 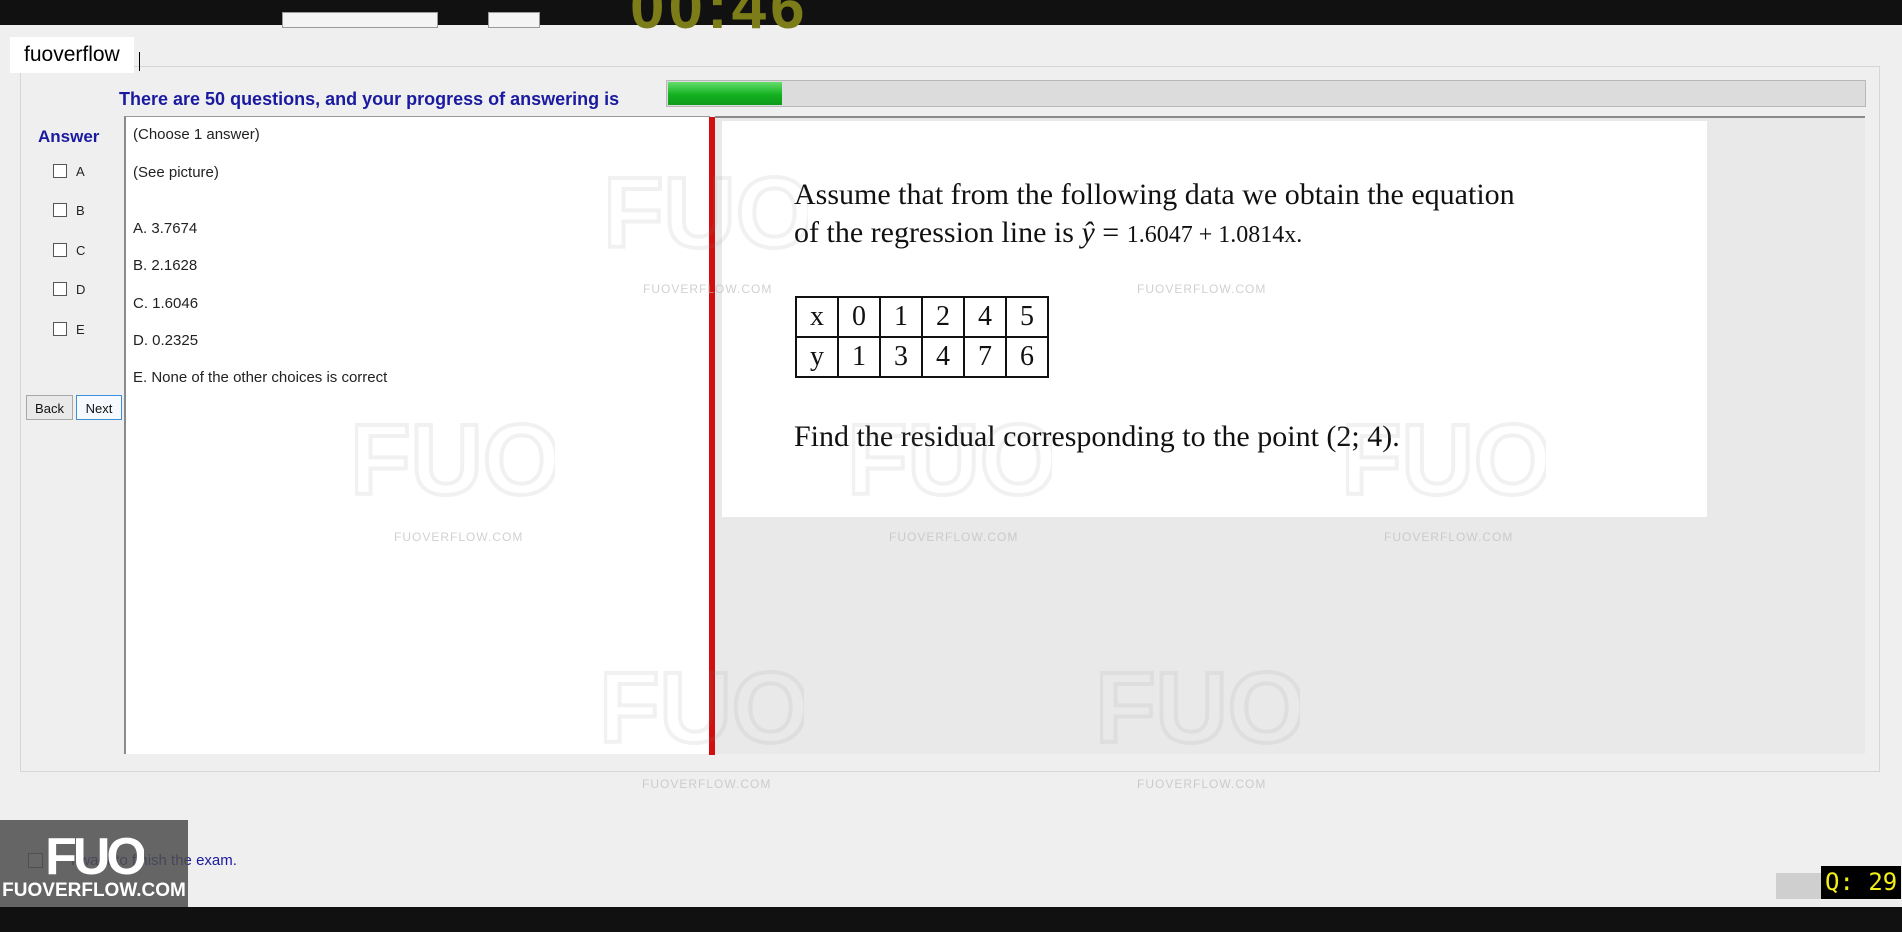 What do you see at coordinates (60, 289) in the screenshot?
I see `checkbox-d` at bounding box center [60, 289].